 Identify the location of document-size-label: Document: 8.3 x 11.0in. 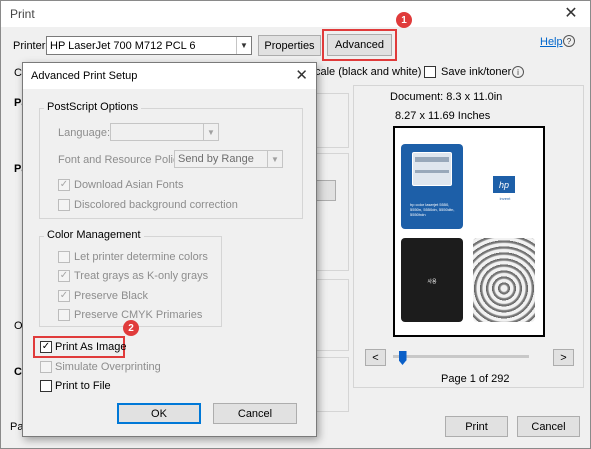
(446, 97).